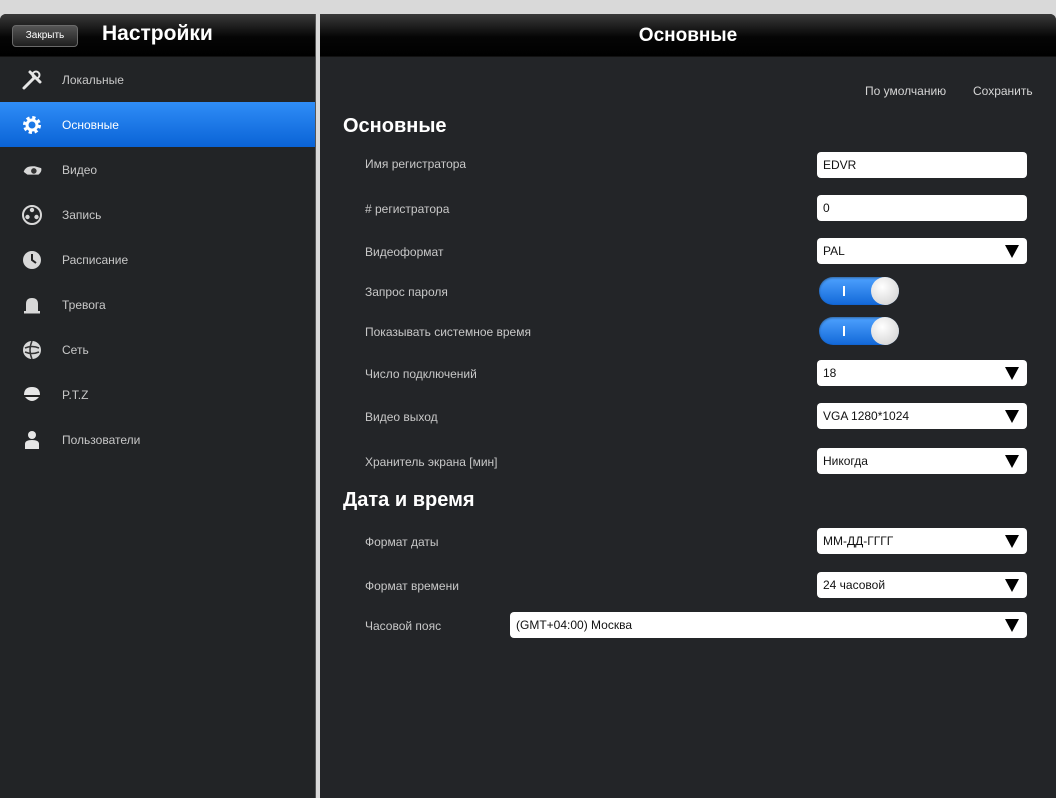 The width and height of the screenshot is (1056, 798). What do you see at coordinates (866, 416) in the screenshot?
I see `video-output-value: VGA 1280*1024` at bounding box center [866, 416].